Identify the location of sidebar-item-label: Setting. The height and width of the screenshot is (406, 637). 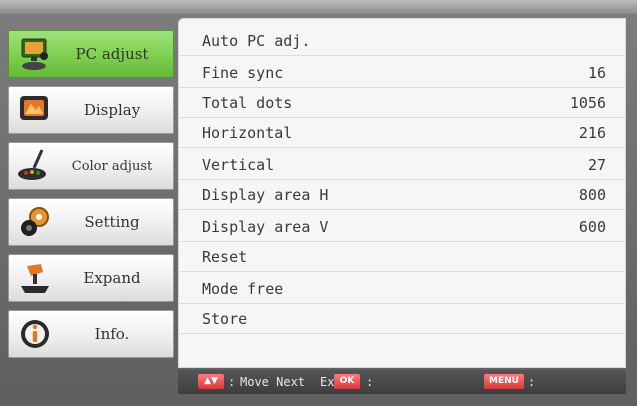
(112, 222).